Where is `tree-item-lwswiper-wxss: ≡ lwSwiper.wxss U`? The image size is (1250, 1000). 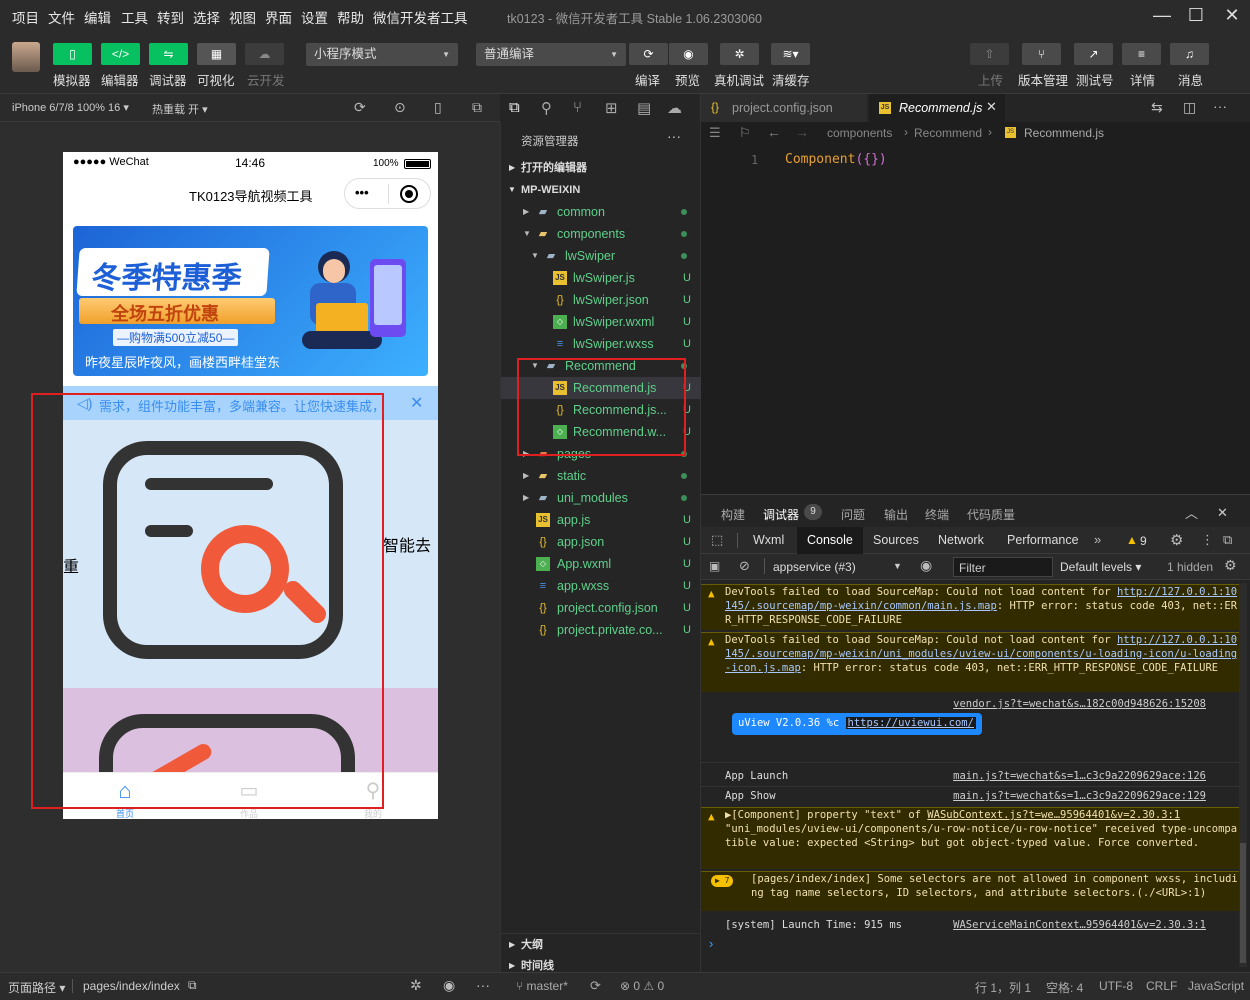
tree-item-lwswiper-wxss: ≡ lwSwiper.wxss U is located at coordinates (601, 344).